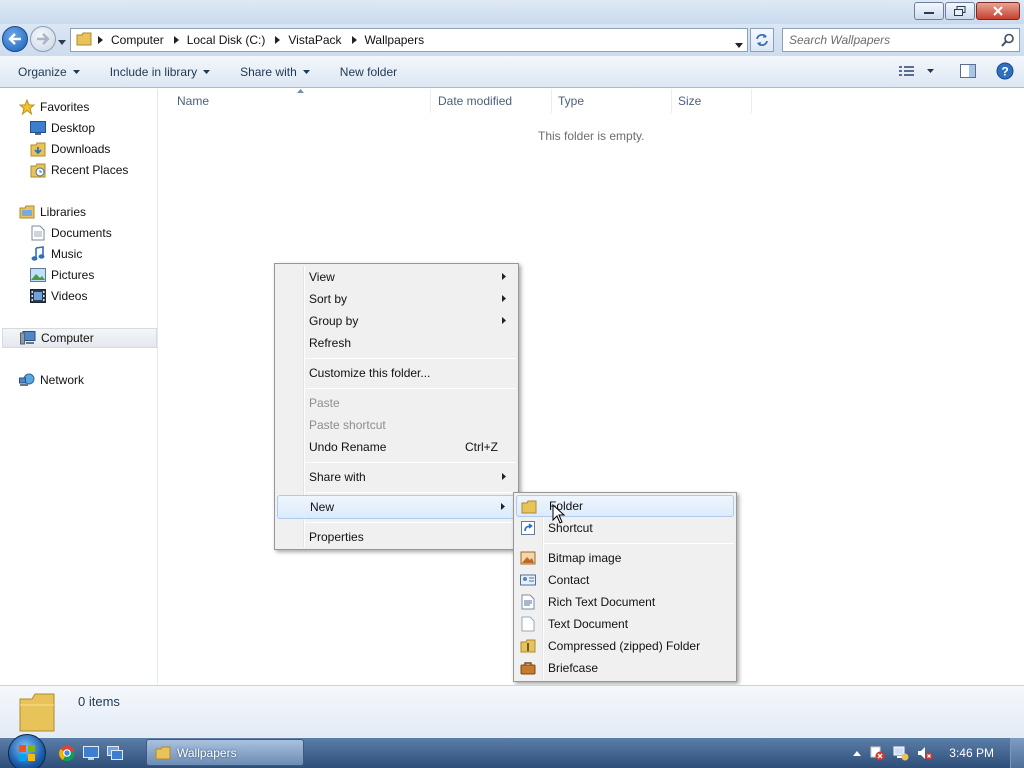  Describe the element at coordinates (43, 39) in the screenshot. I see `forward-button` at that location.